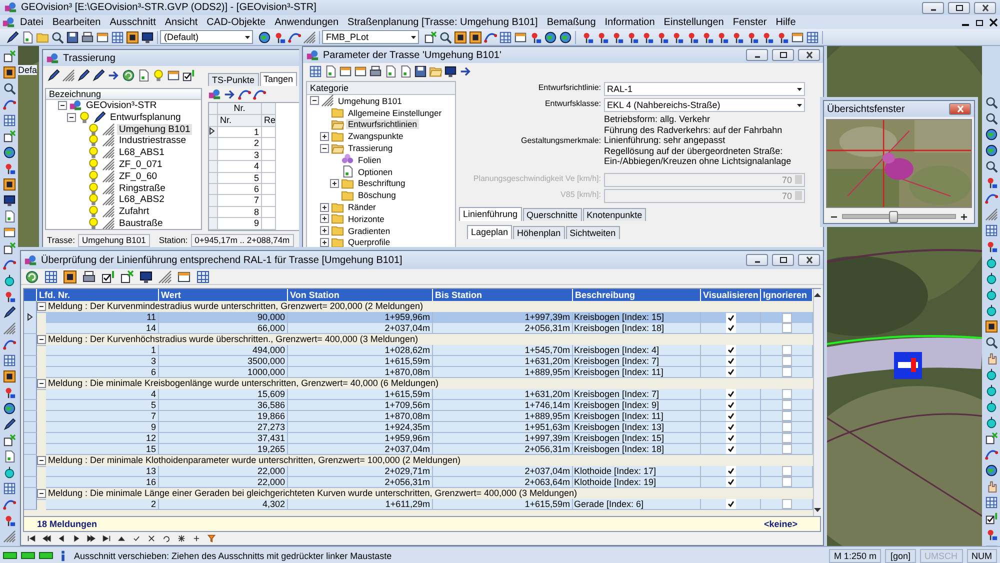 This screenshot has width=1000, height=563. Describe the element at coordinates (370, 37) in the screenshot. I see `plot-dropdown: FMB_PLot` at that location.